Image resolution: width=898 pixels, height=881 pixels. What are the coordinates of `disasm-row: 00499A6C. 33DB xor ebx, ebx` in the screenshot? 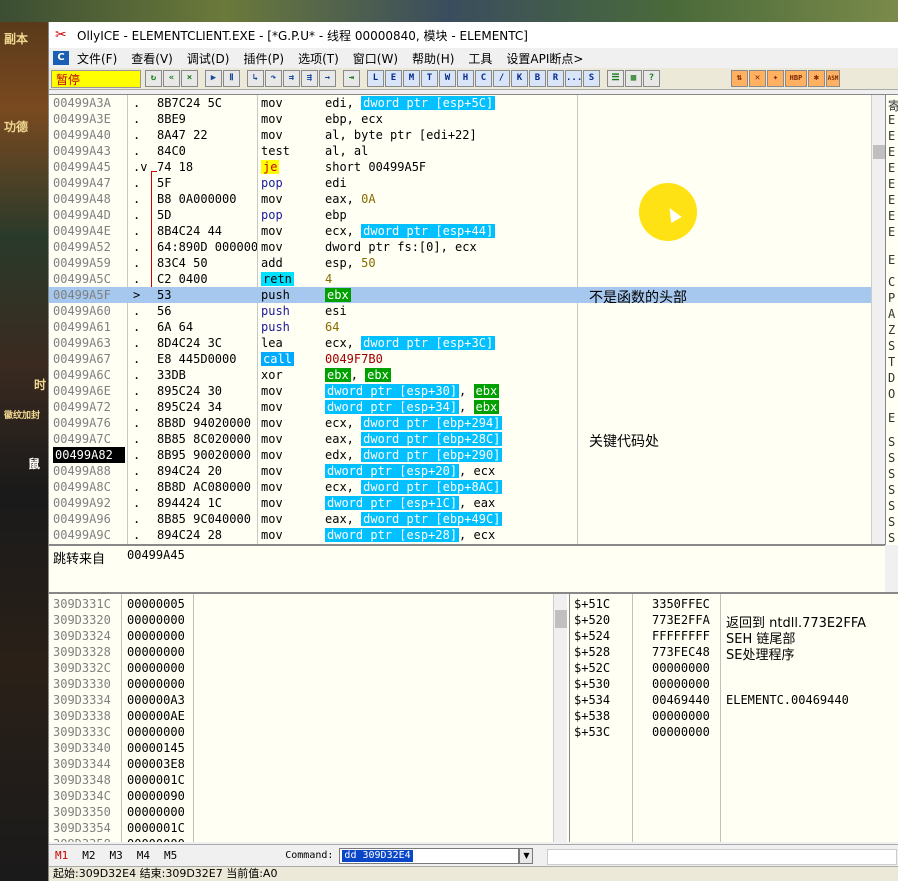 It's located at (467, 375).